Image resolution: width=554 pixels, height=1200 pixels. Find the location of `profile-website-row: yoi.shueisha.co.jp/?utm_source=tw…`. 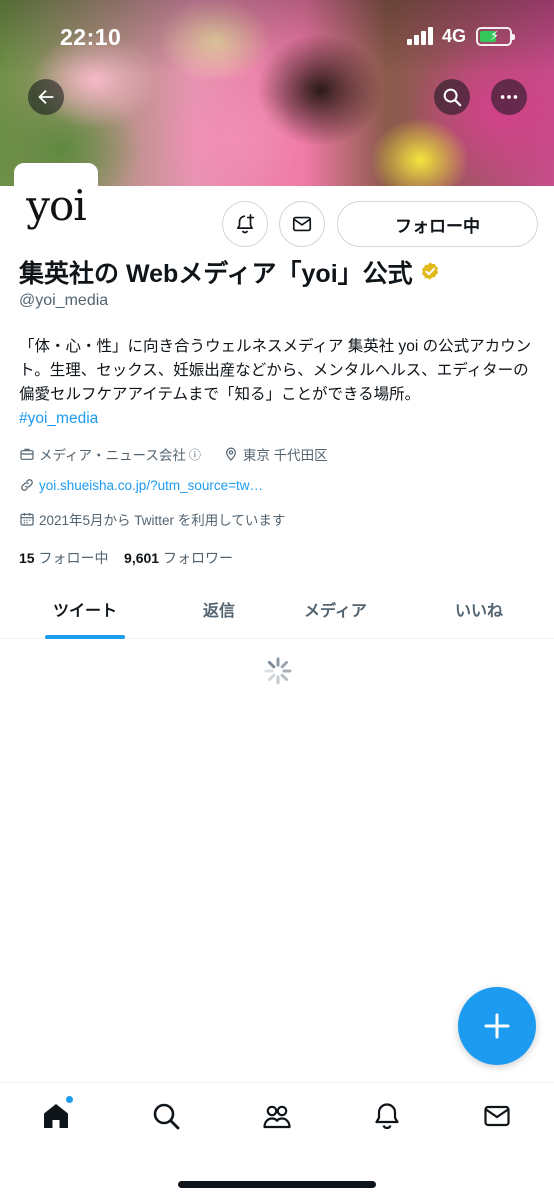

profile-website-row: yoi.shueisha.co.jp/?utm_source=tw… is located at coordinates (141, 485).